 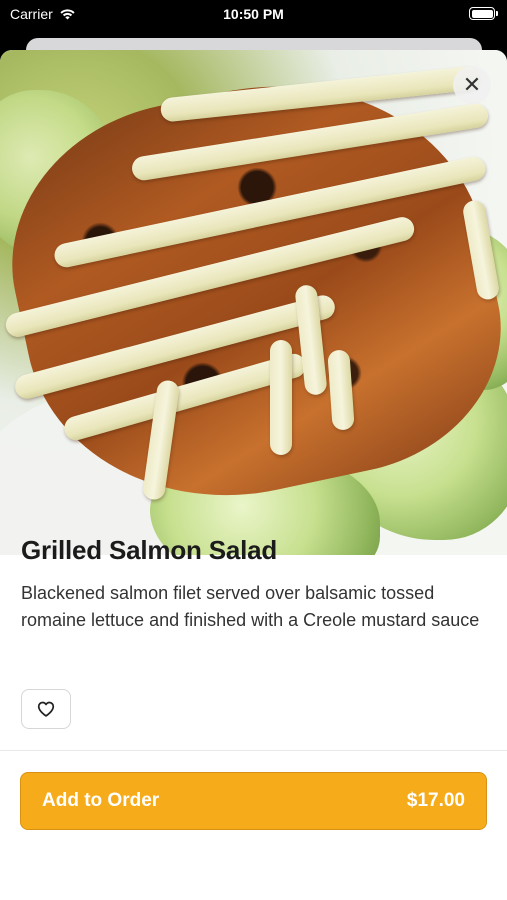 What do you see at coordinates (483, 13) in the screenshot?
I see `battery-icon` at bounding box center [483, 13].